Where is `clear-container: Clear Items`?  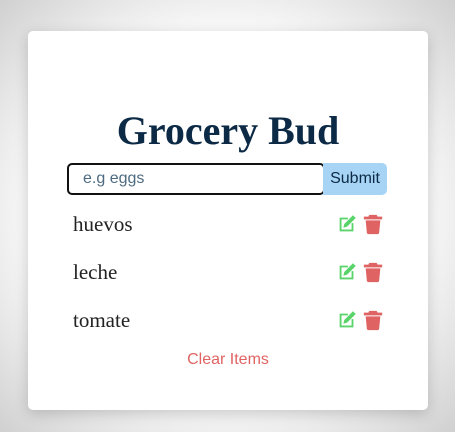
clear-container: Clear Items is located at coordinates (228, 360).